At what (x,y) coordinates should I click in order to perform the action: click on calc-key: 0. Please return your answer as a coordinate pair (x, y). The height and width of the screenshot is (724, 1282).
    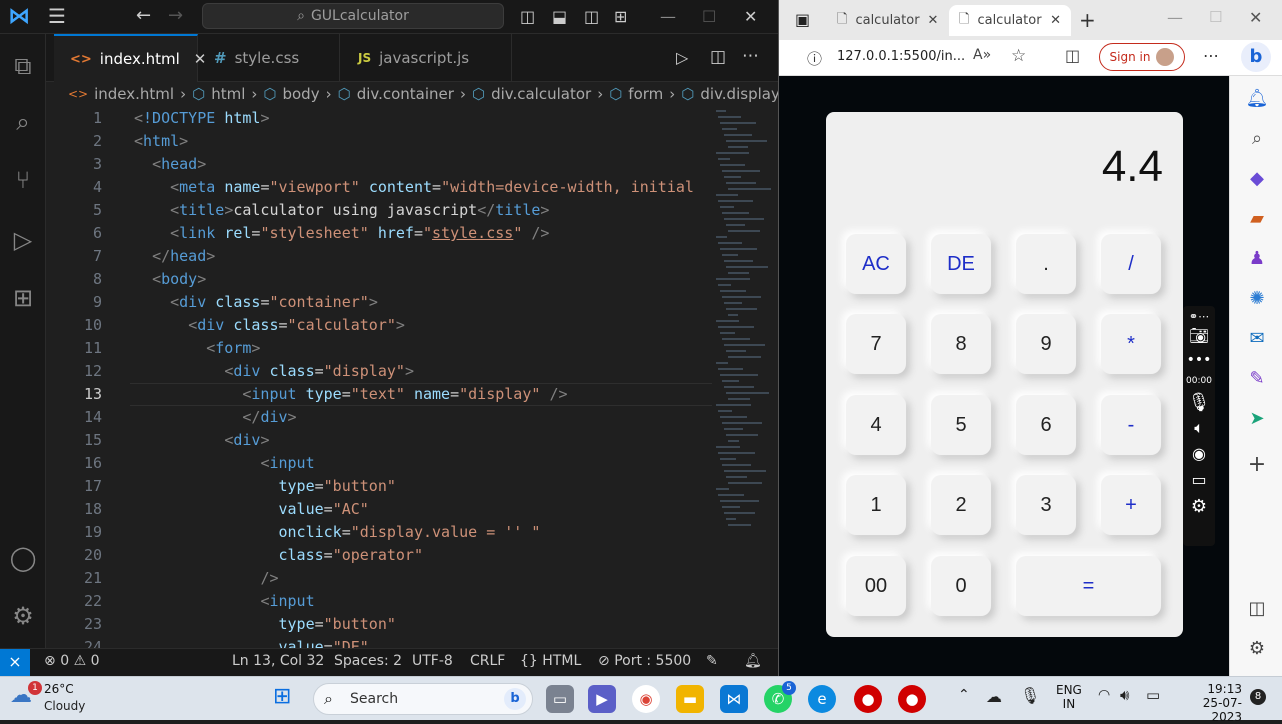
    Looking at the image, I should click on (961, 586).